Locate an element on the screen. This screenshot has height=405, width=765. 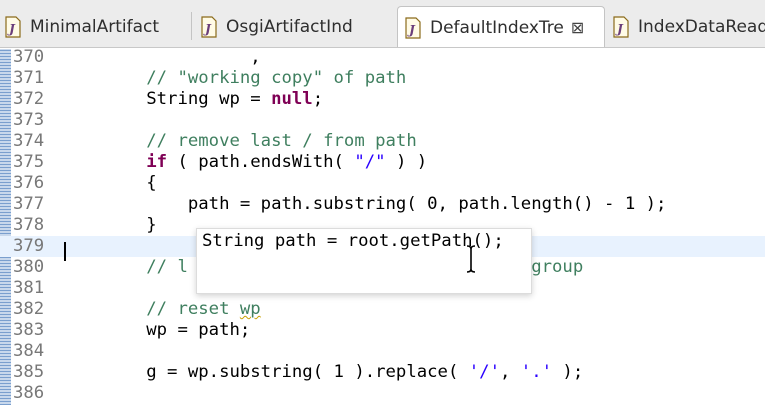
code-line: 373 is located at coordinates (382, 120).